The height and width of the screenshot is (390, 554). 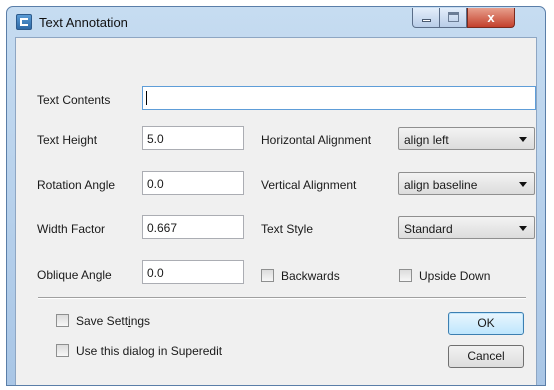 I want to click on oblique-angle-input: 0.0, so click(x=193, y=272).